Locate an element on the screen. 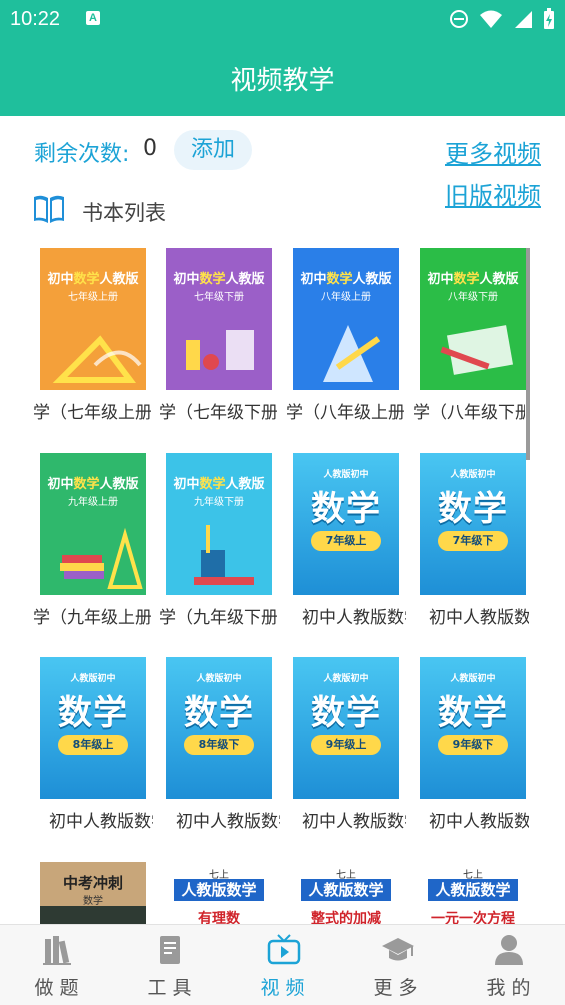 The image size is (565, 1005). page-title: 视频教学 is located at coordinates (282, 81).